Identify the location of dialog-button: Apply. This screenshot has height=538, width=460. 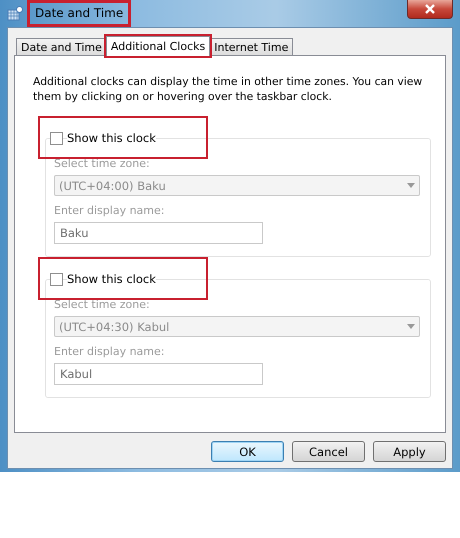
(409, 451).